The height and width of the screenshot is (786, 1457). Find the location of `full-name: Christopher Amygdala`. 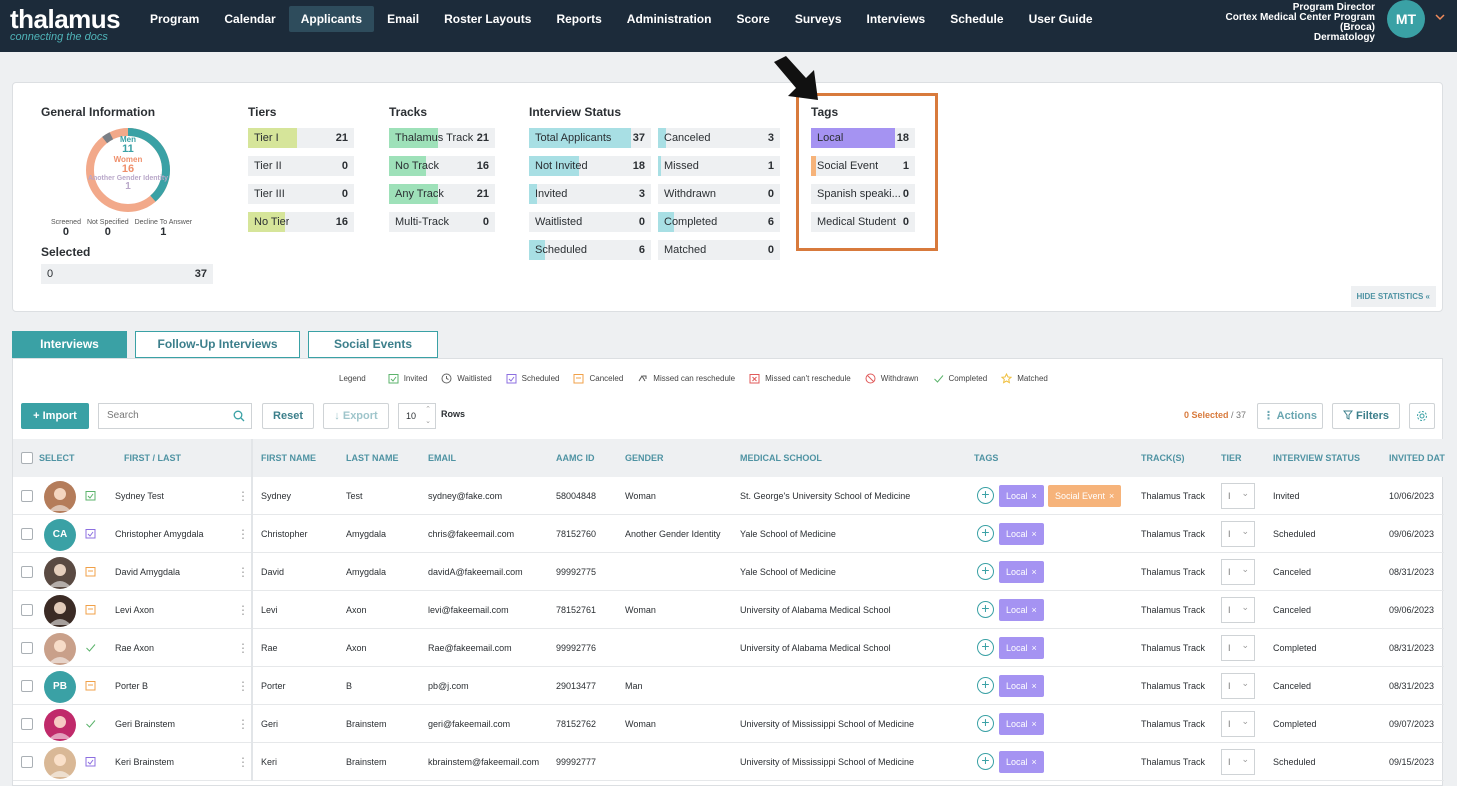

full-name: Christopher Amygdala is located at coordinates (159, 534).